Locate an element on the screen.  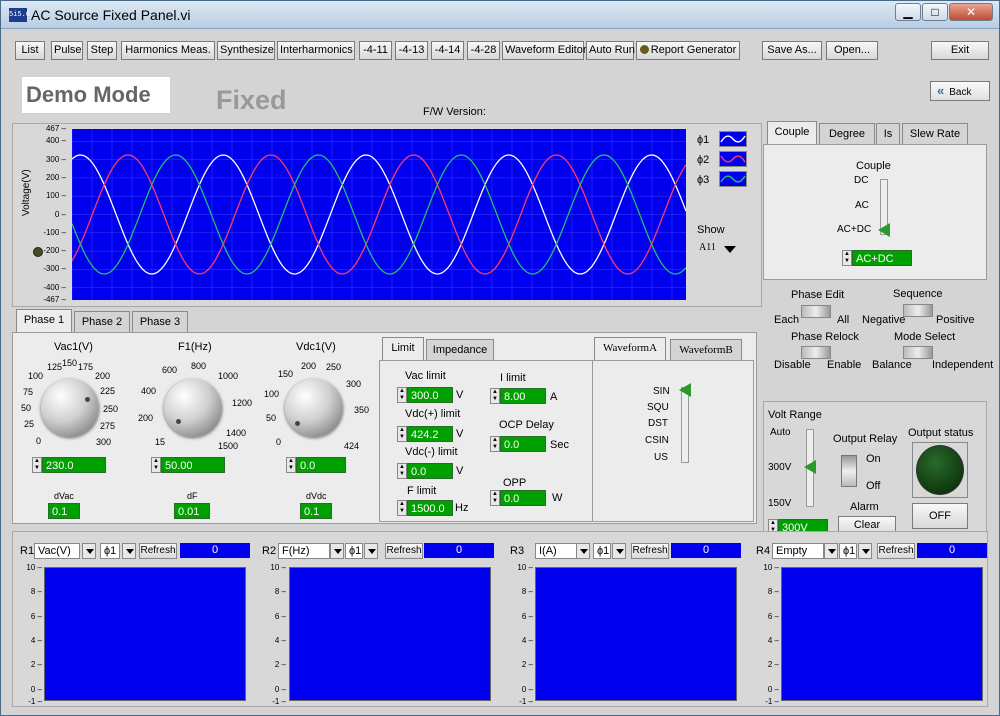
waveform-editor-button: Waveform Editor is located at coordinates (544, 50).